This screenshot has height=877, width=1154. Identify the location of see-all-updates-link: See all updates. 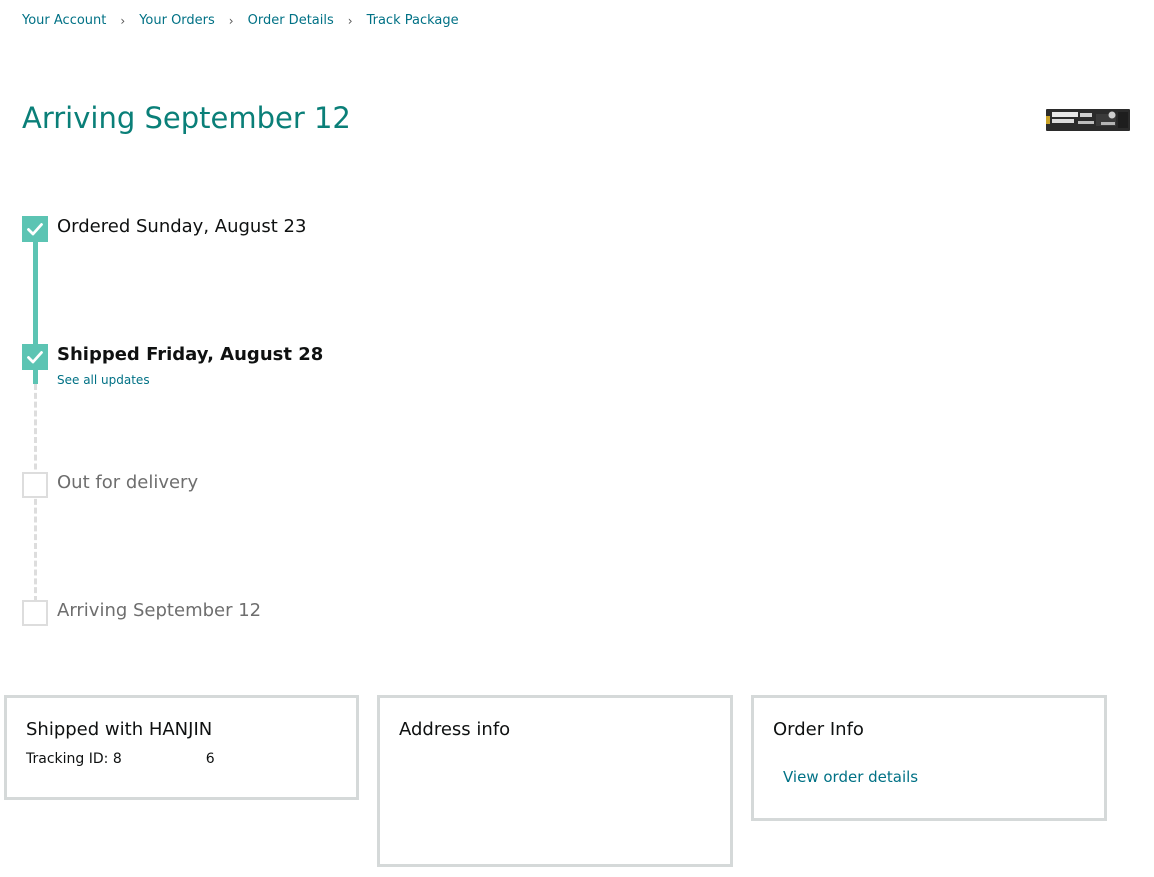
(103, 380).